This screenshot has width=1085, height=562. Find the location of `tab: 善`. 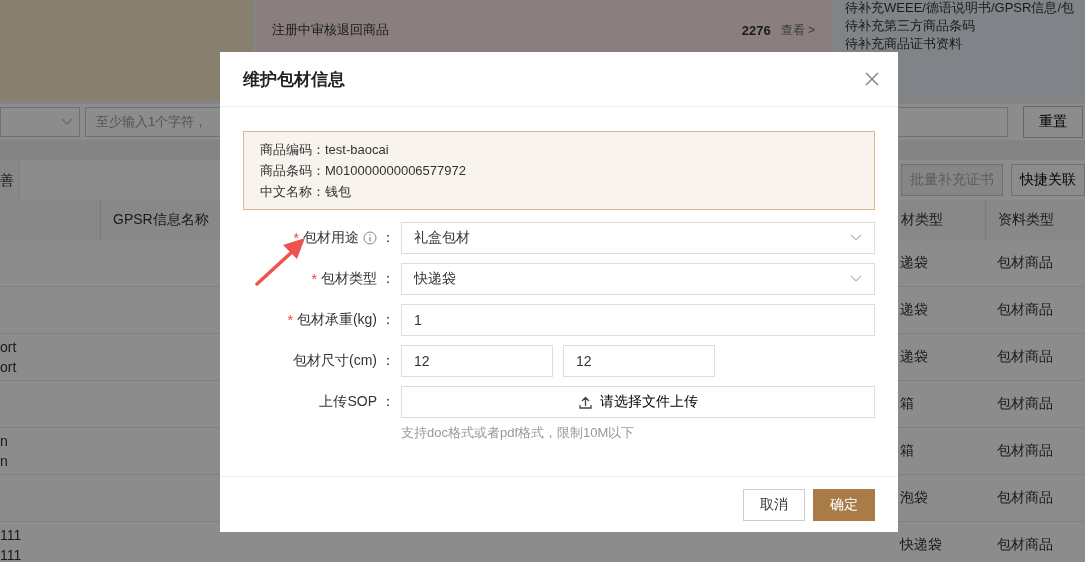

tab: 善 is located at coordinates (10, 180).